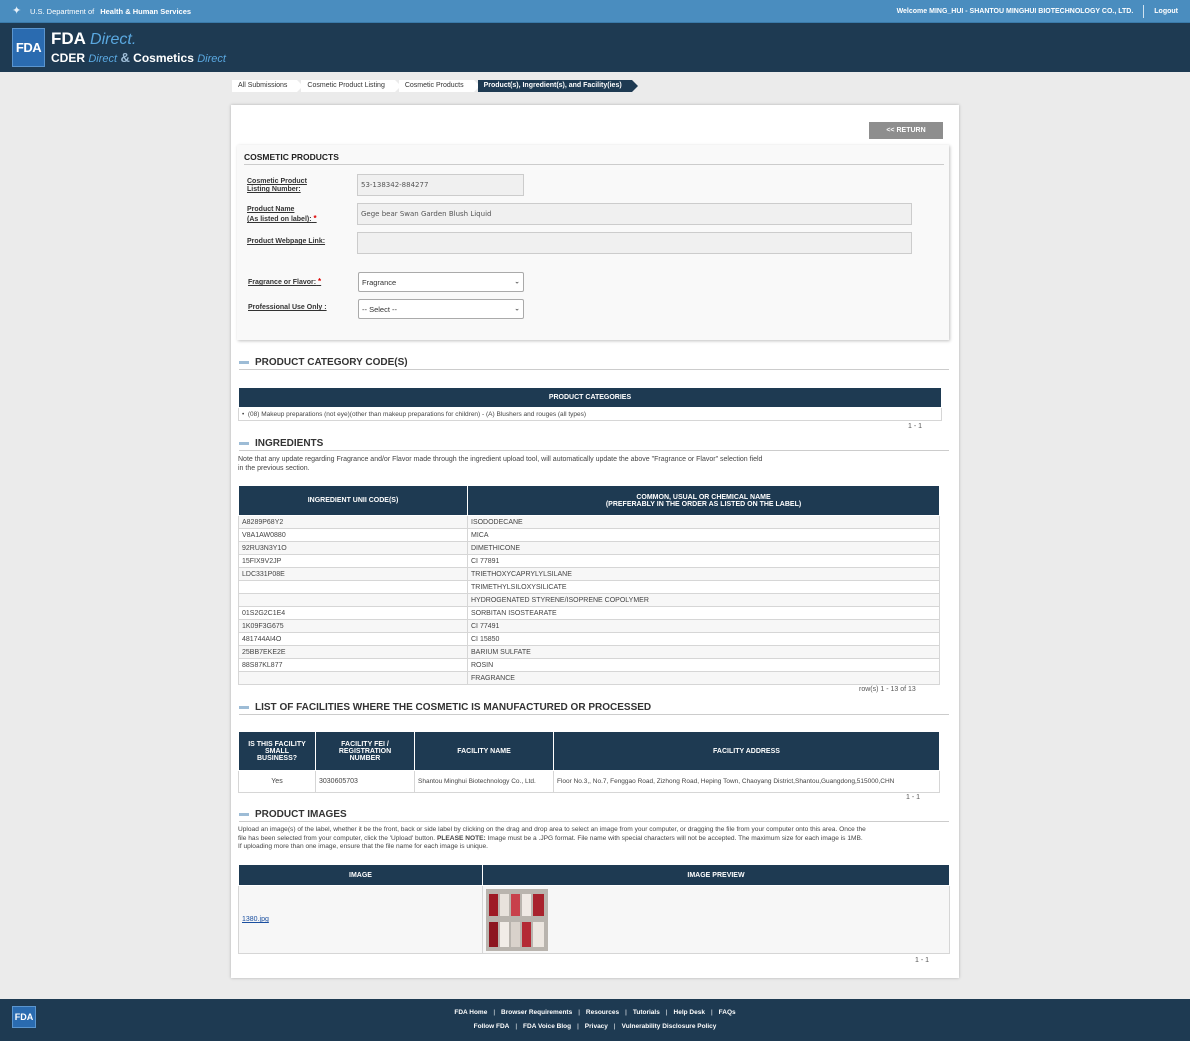  What do you see at coordinates (353, 574) in the screenshot?
I see `ingredient-code-cell: LDC331P08E` at bounding box center [353, 574].